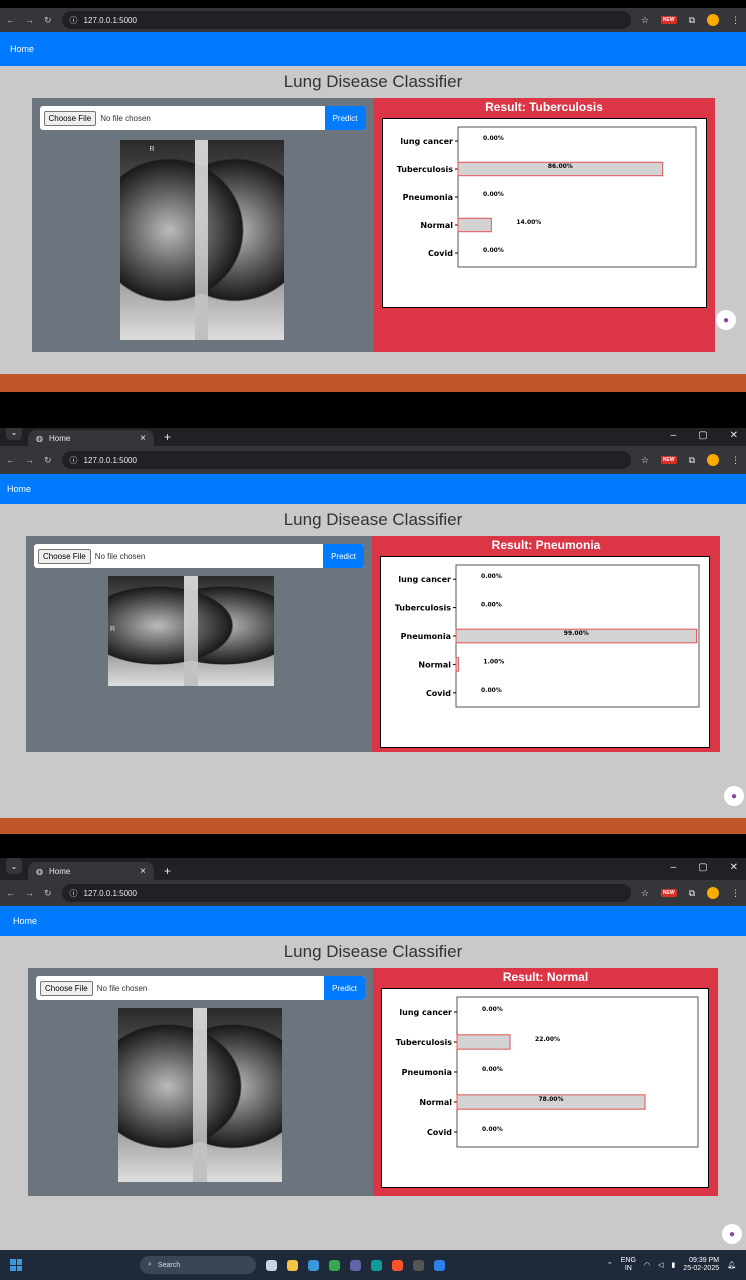 This screenshot has height=1280, width=746. Describe the element at coordinates (373, 383) in the screenshot. I see `taskbar-strip` at that location.